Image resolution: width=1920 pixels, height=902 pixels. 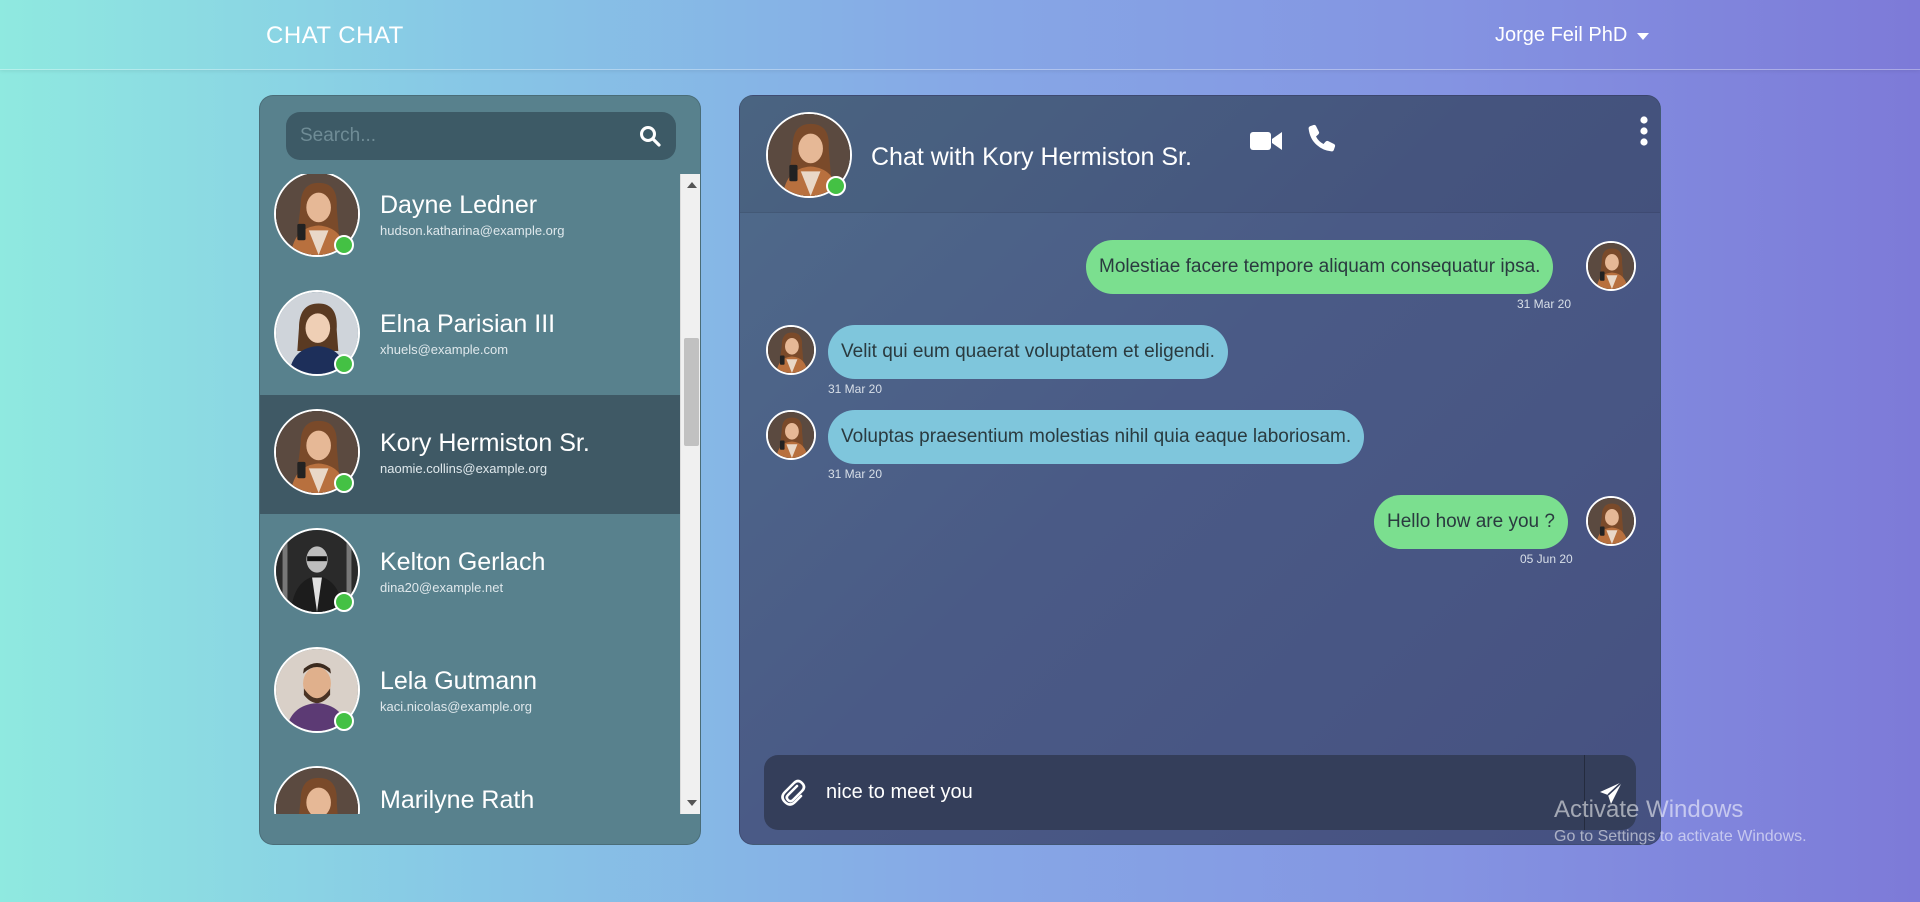 What do you see at coordinates (459, 681) in the screenshot?
I see `contact-name: Lela Gutmann` at bounding box center [459, 681].